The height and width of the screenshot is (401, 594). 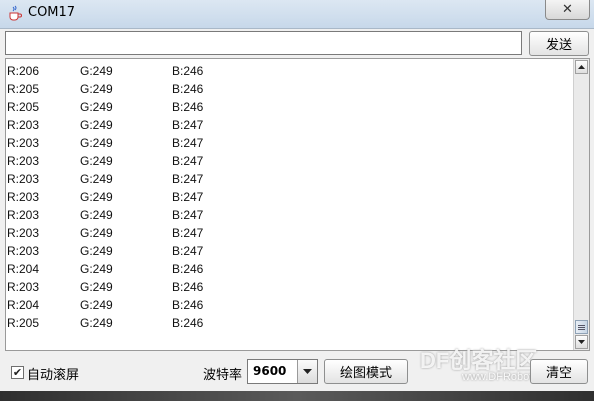 I want to click on vertical-scrollbar, so click(x=581, y=204).